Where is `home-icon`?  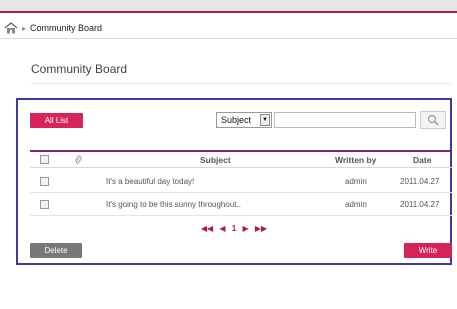
home-icon is located at coordinates (11, 28).